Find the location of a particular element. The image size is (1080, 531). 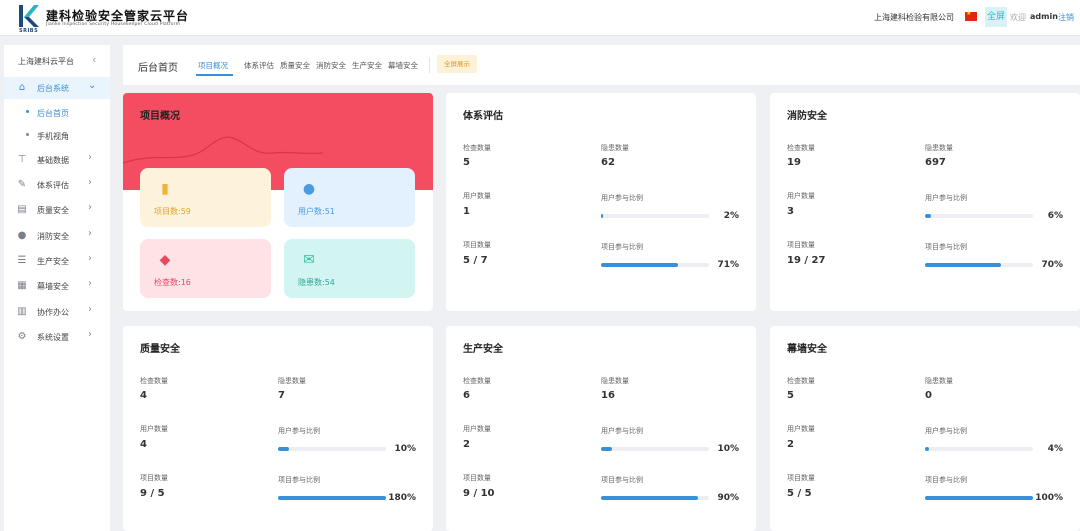

tab-bar: 后台首页 项目概况 体系评估 质量安全 消防安全 生产安全 幕墙安全 全屏展示 is located at coordinates (601, 65).